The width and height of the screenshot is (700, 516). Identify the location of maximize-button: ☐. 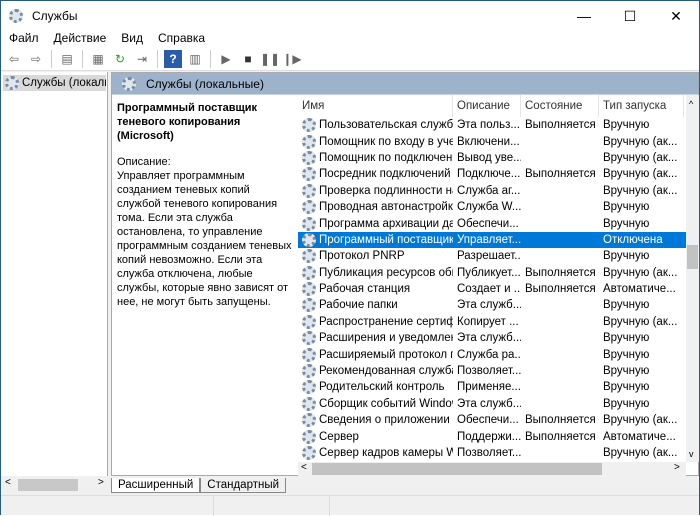
(630, 16).